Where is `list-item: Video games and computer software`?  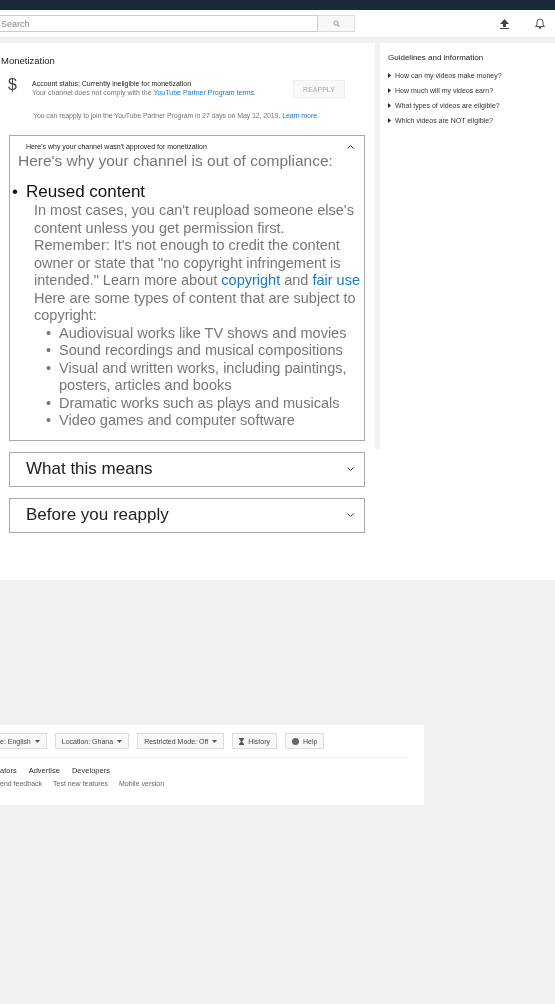
list-item: Video games and computer software is located at coordinates (177, 421).